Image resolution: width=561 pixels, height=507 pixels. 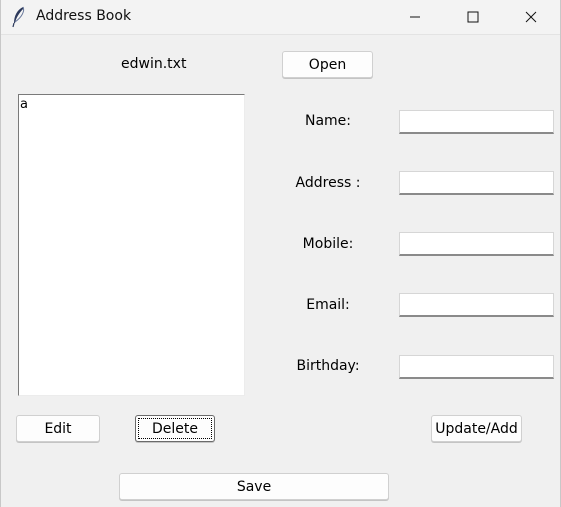 I want to click on close-button, so click(x=531, y=17).